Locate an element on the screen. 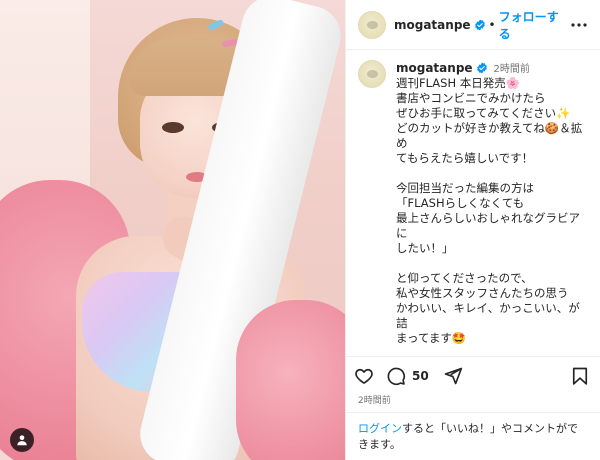 The image size is (600, 460). comment-count: 50 is located at coordinates (420, 375).